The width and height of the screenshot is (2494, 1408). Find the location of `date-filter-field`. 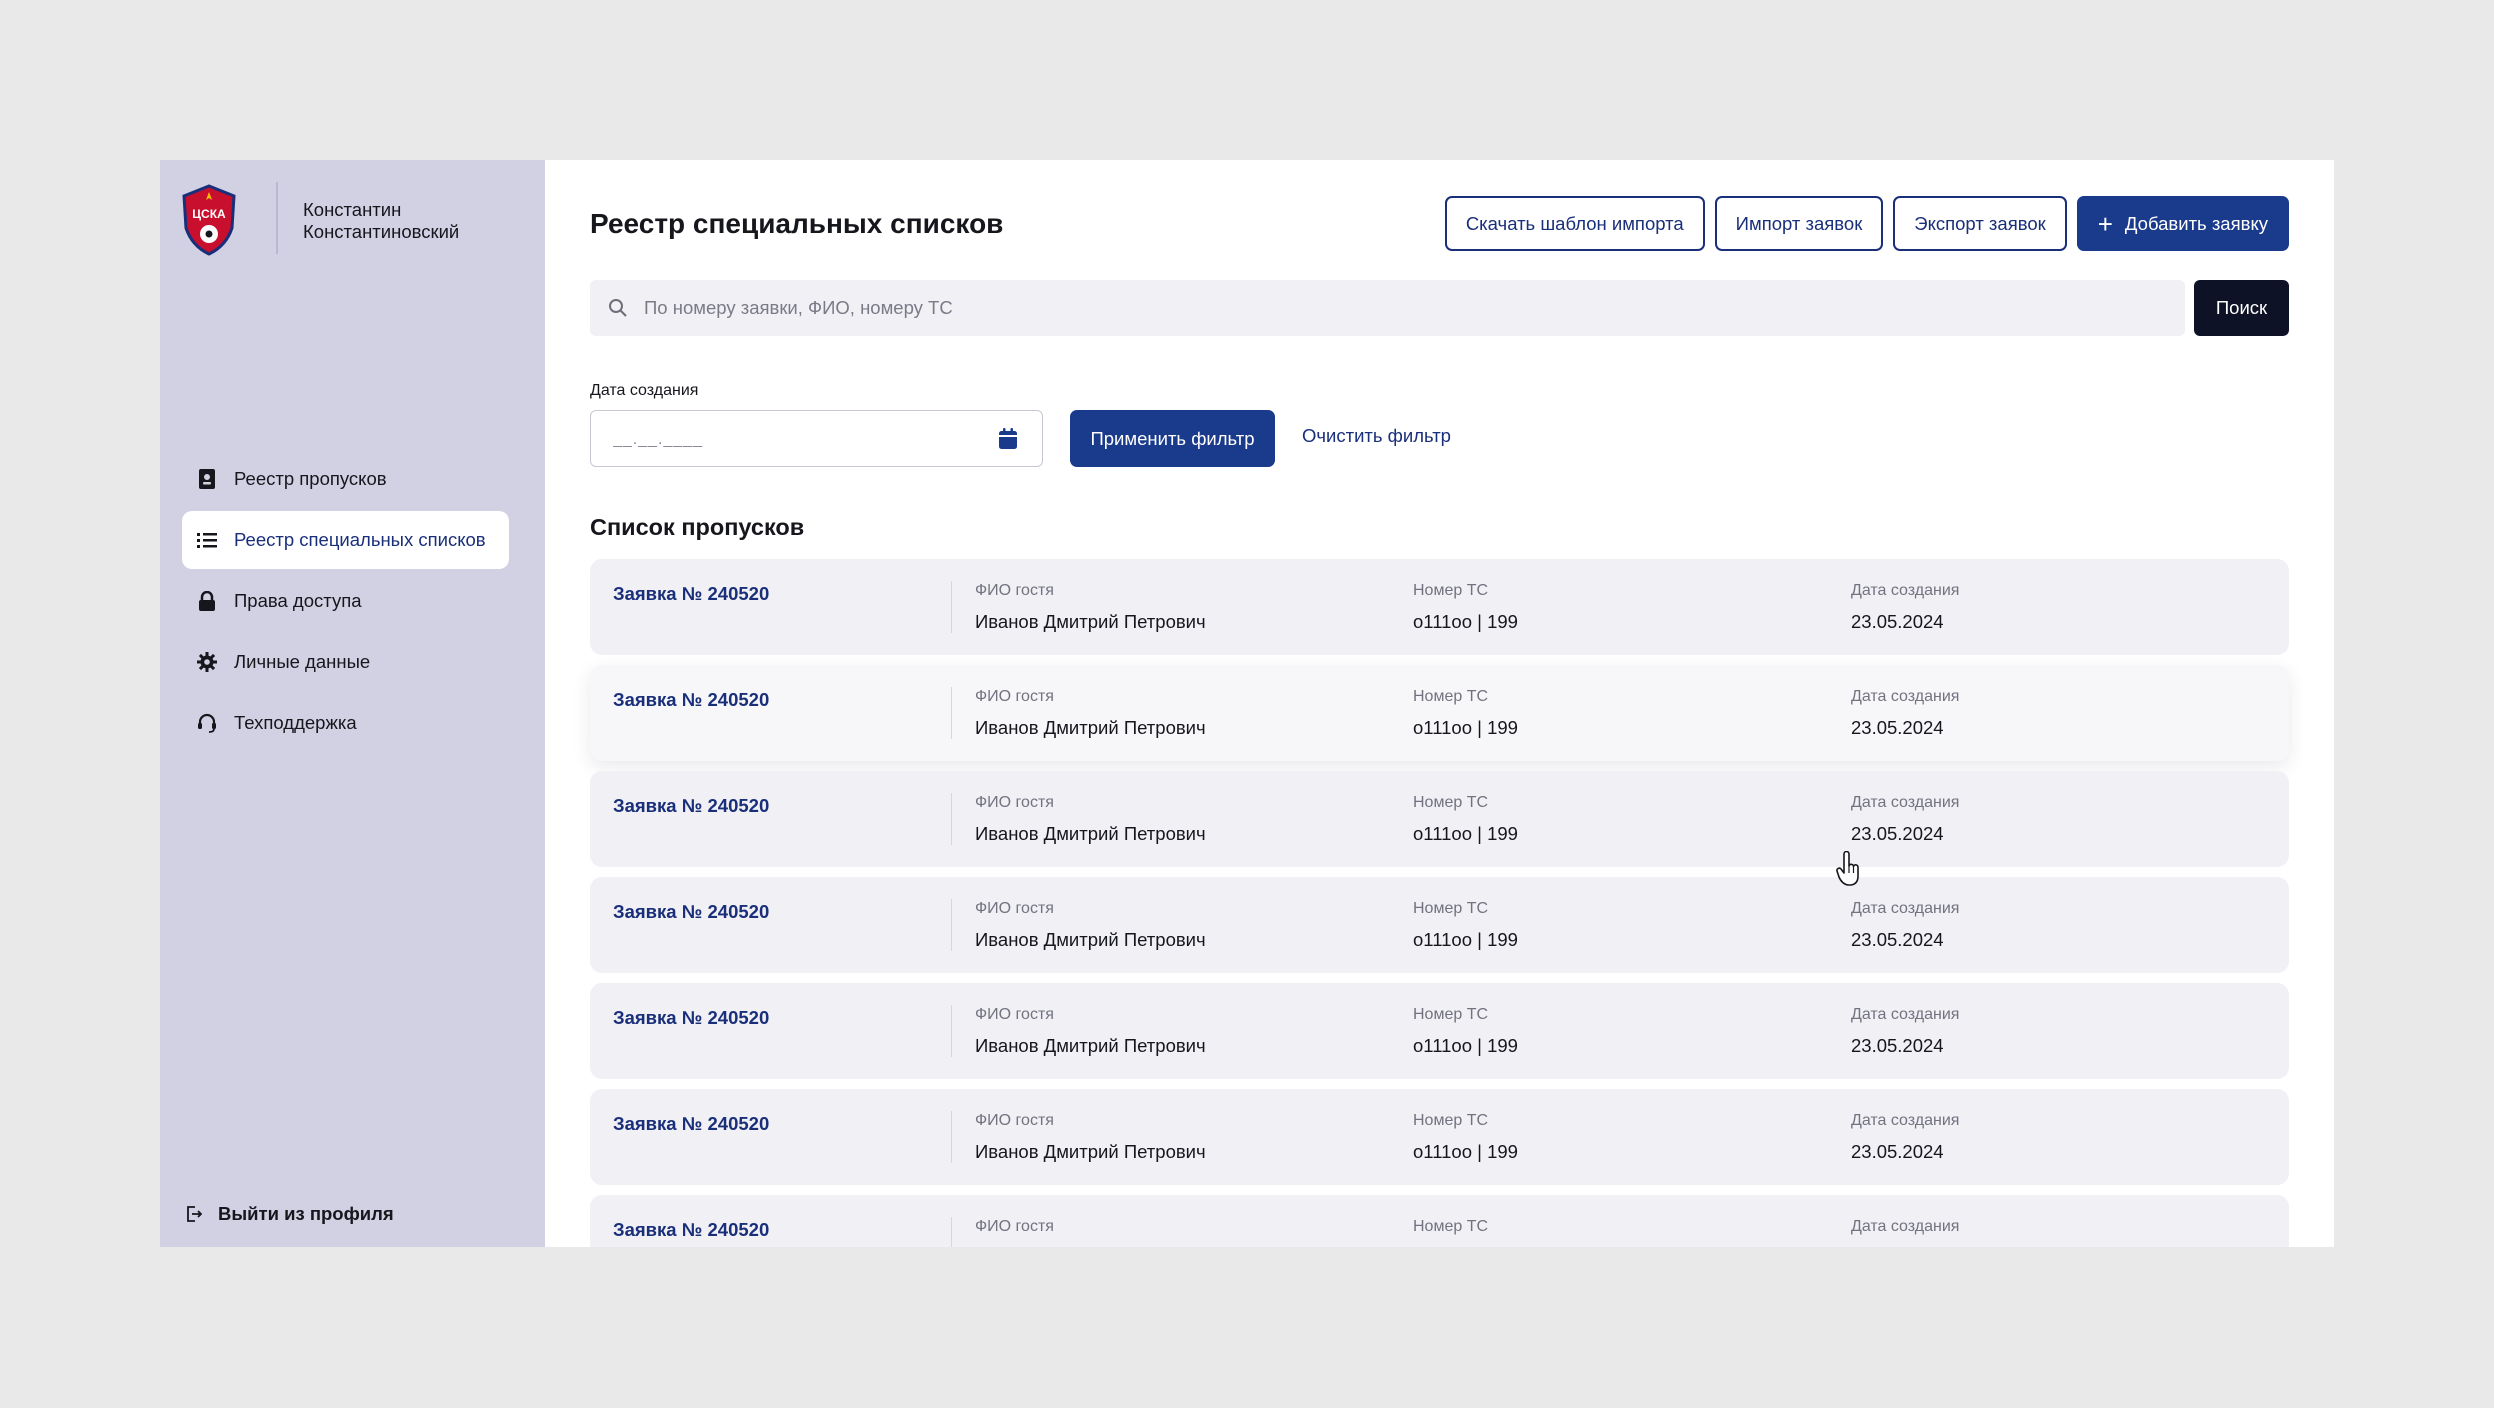

date-filter-field is located at coordinates (816, 438).